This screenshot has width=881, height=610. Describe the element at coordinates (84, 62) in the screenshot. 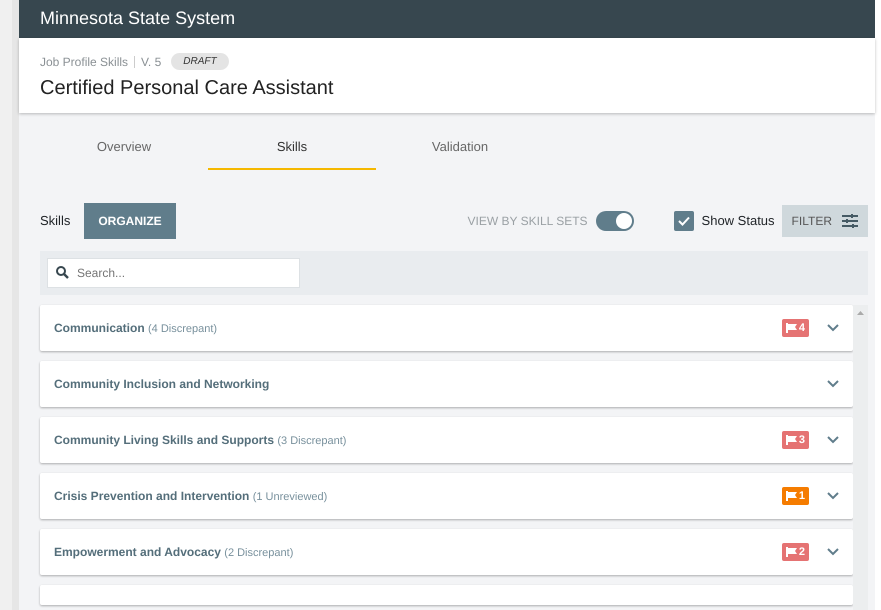

I see `breadcrumb-text: Job Profile Skills` at that location.